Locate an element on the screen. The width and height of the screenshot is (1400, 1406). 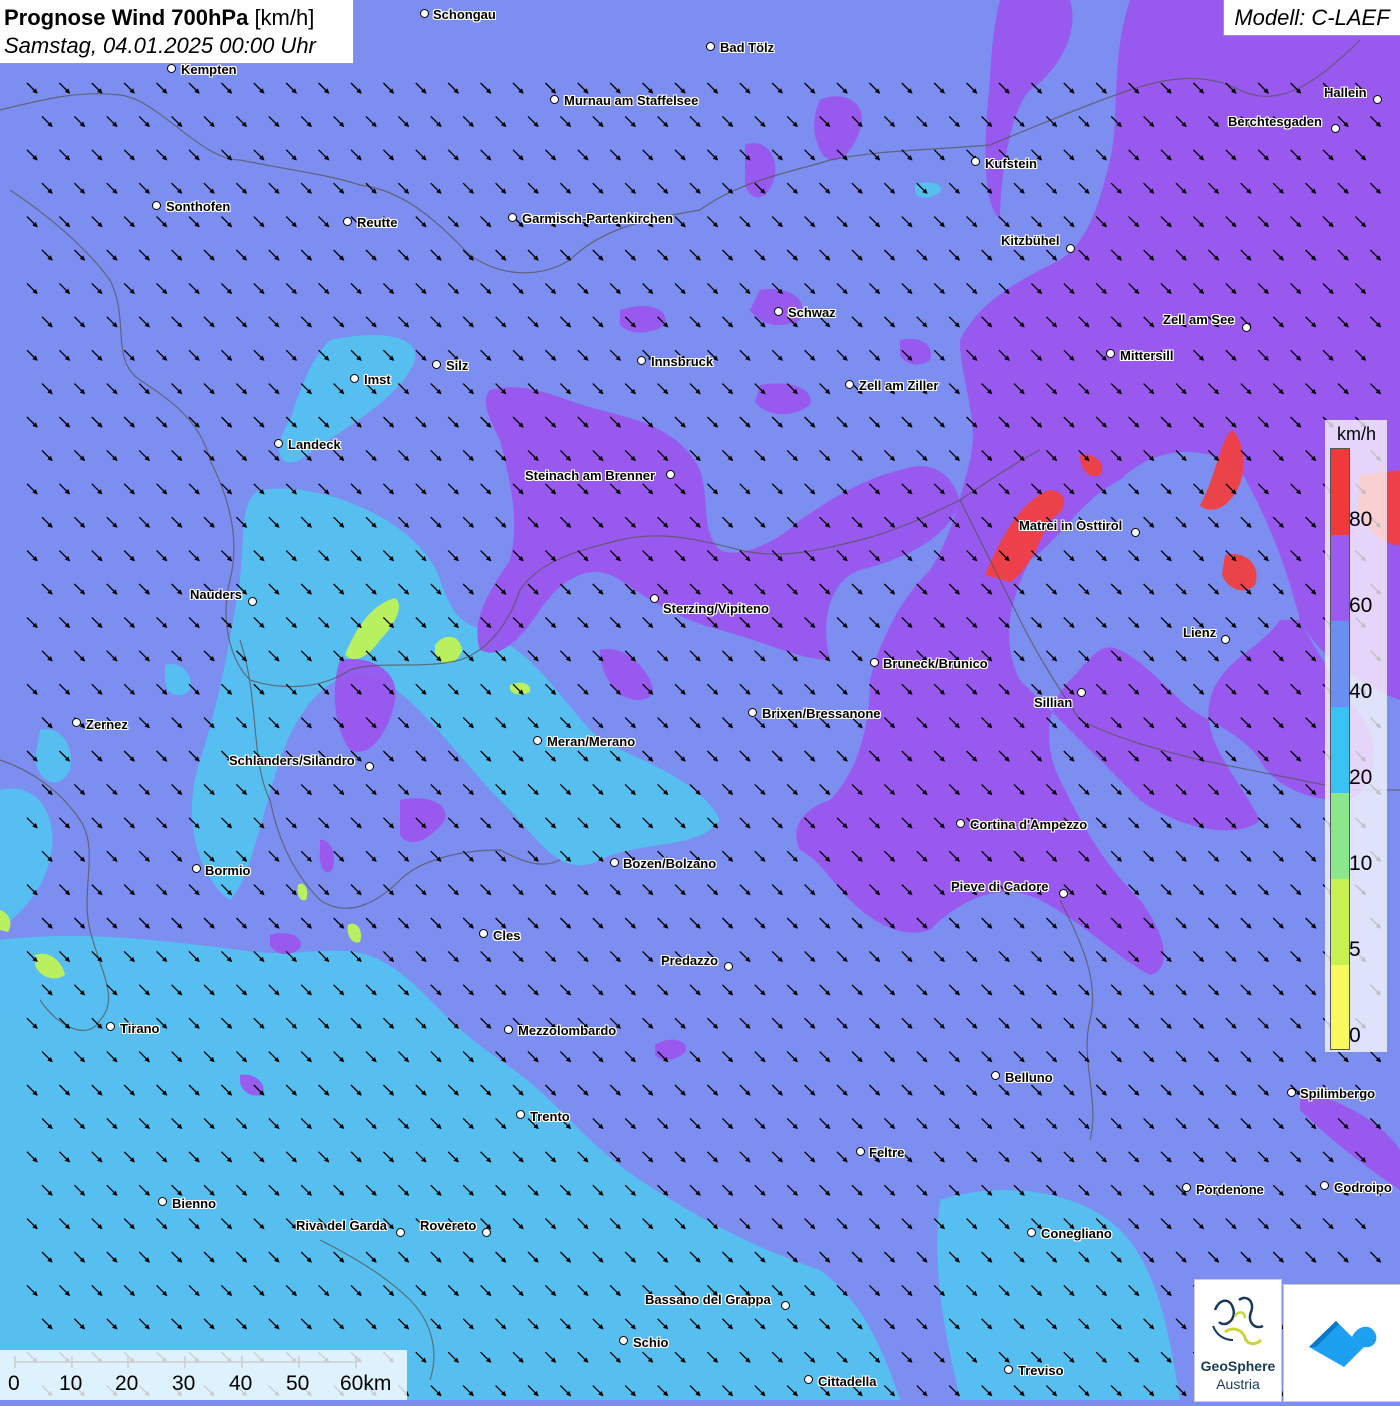
app-logo is located at coordinates (1341, 1343).